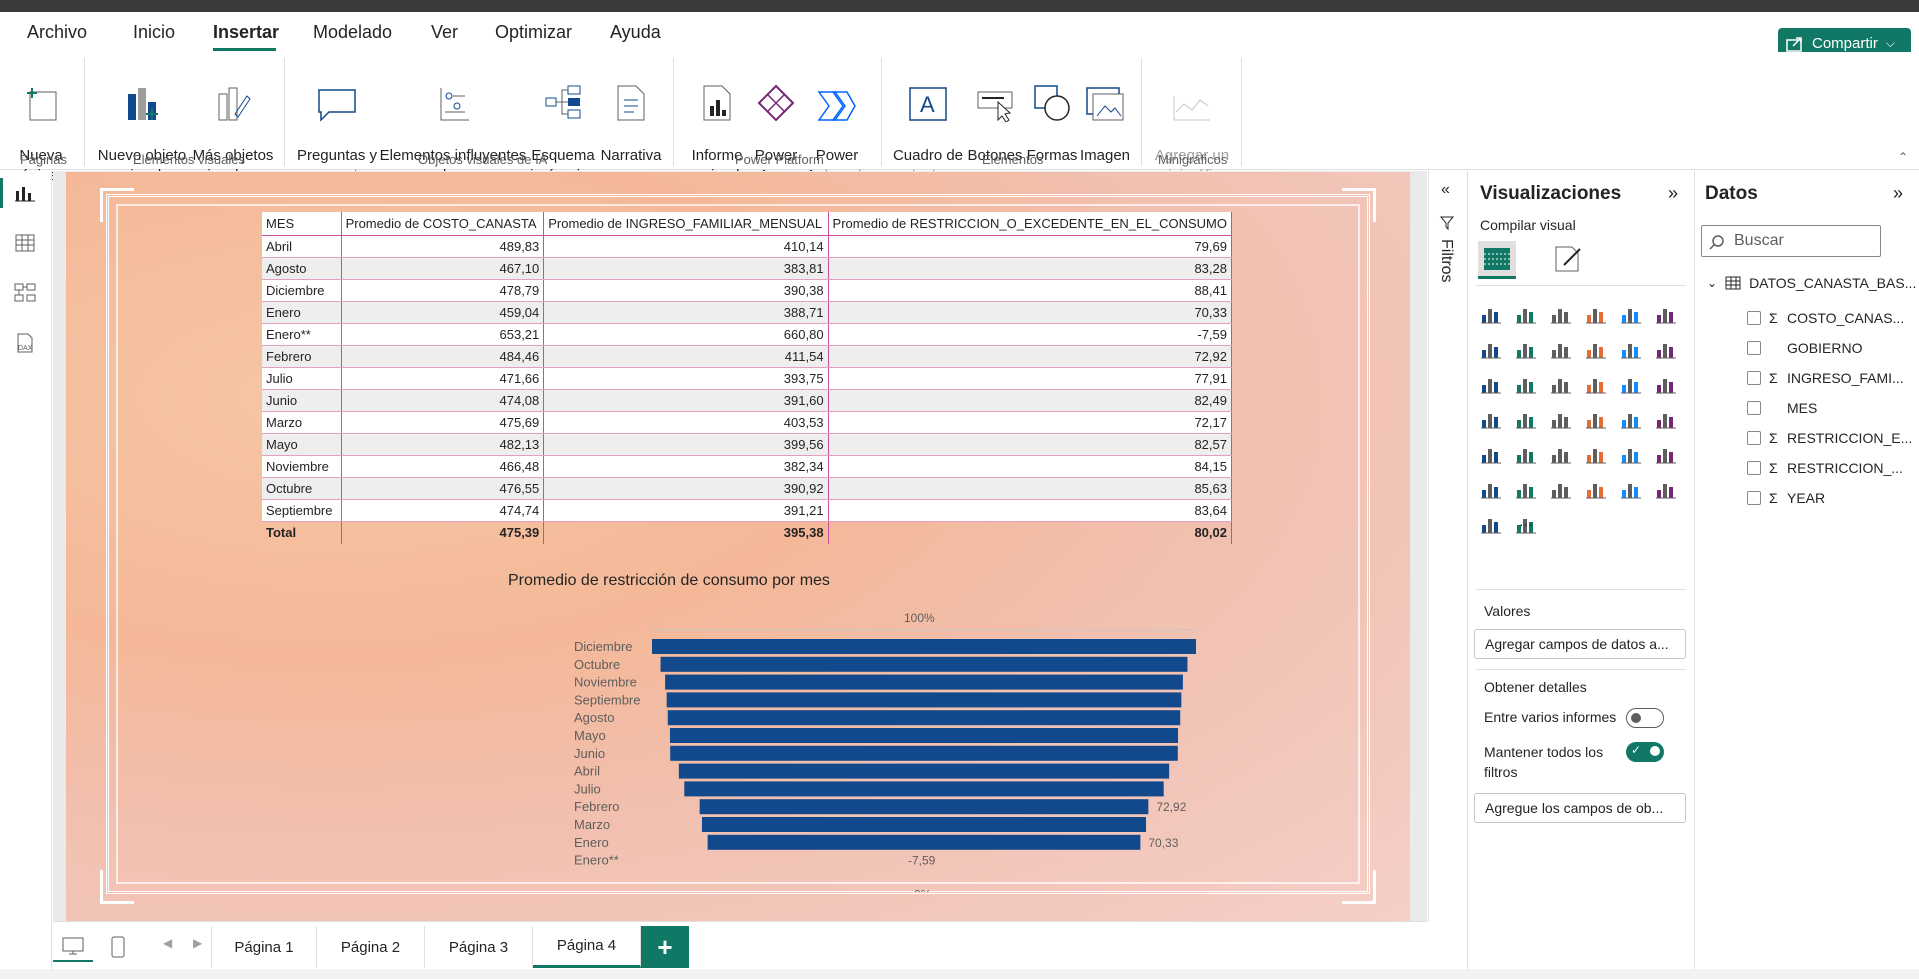  I want to click on shapes-button: Formas ▾, so click(1052, 123).